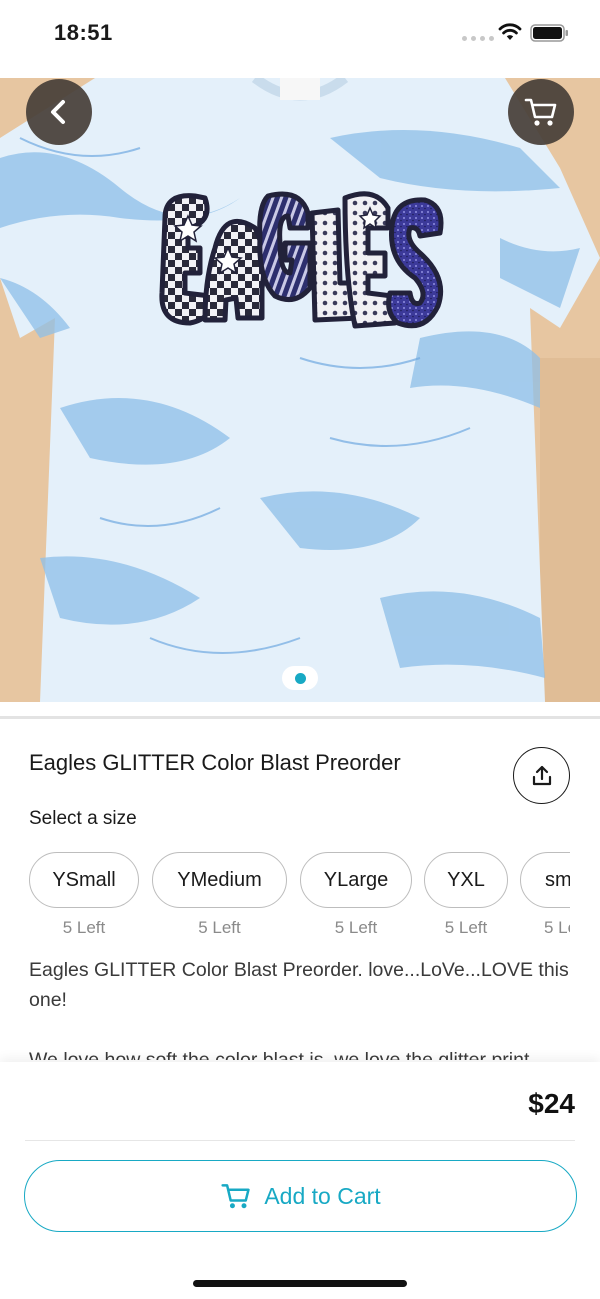 The image size is (600, 1299). Describe the element at coordinates (83, 32) in the screenshot. I see `status-time: 18:51` at that location.